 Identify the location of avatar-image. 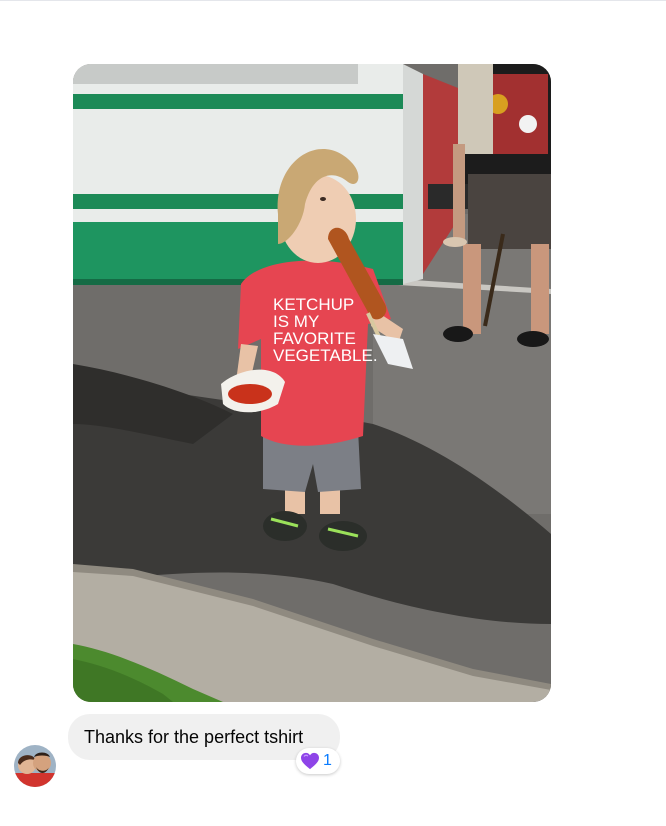
(35, 766).